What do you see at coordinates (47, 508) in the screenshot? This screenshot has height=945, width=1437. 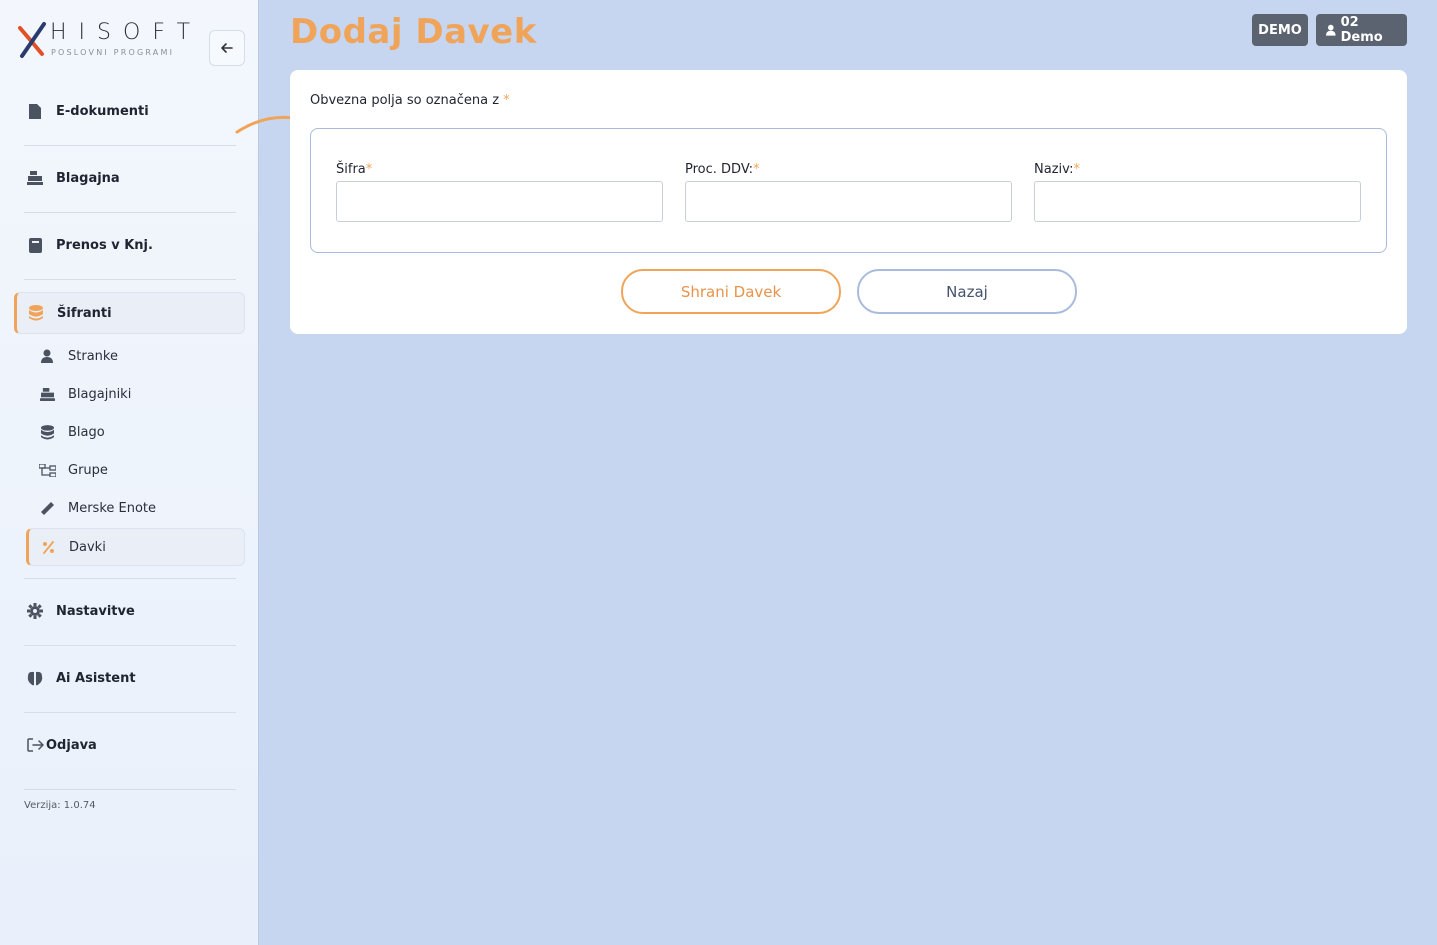 I see `ruler-icon` at bounding box center [47, 508].